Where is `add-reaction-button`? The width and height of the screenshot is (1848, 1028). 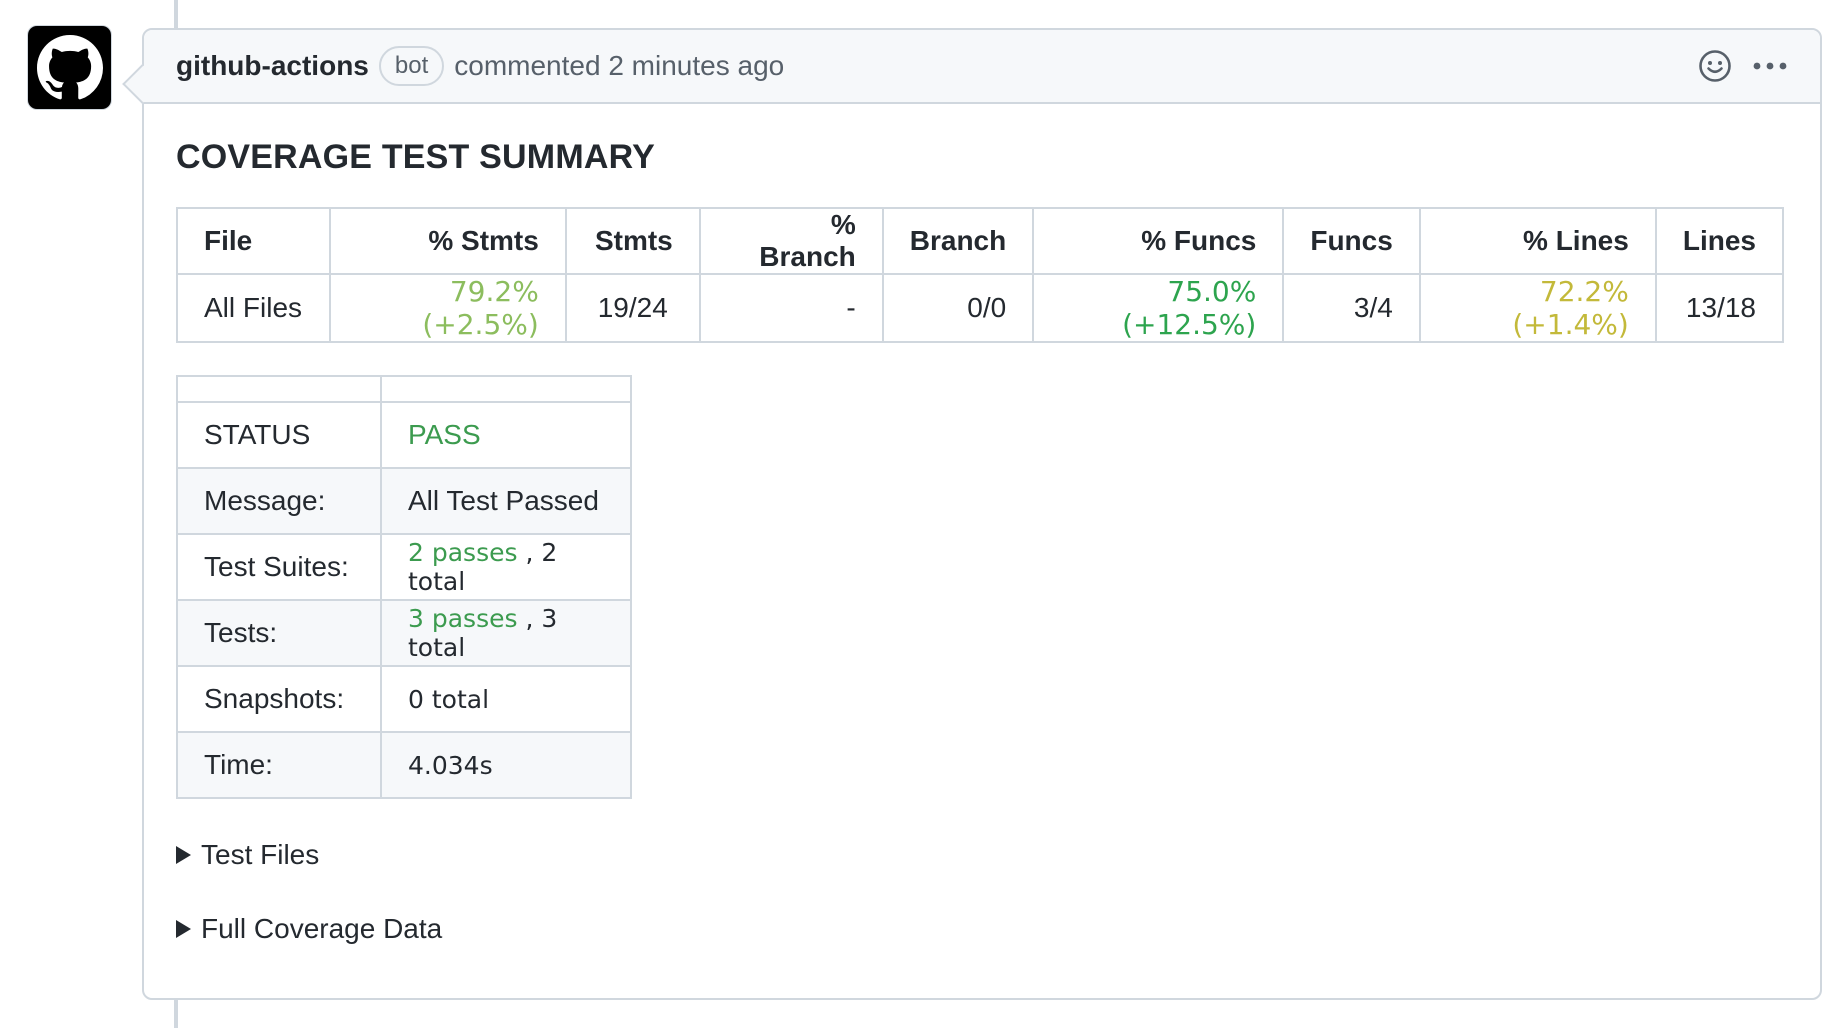 add-reaction-button is located at coordinates (1715, 66).